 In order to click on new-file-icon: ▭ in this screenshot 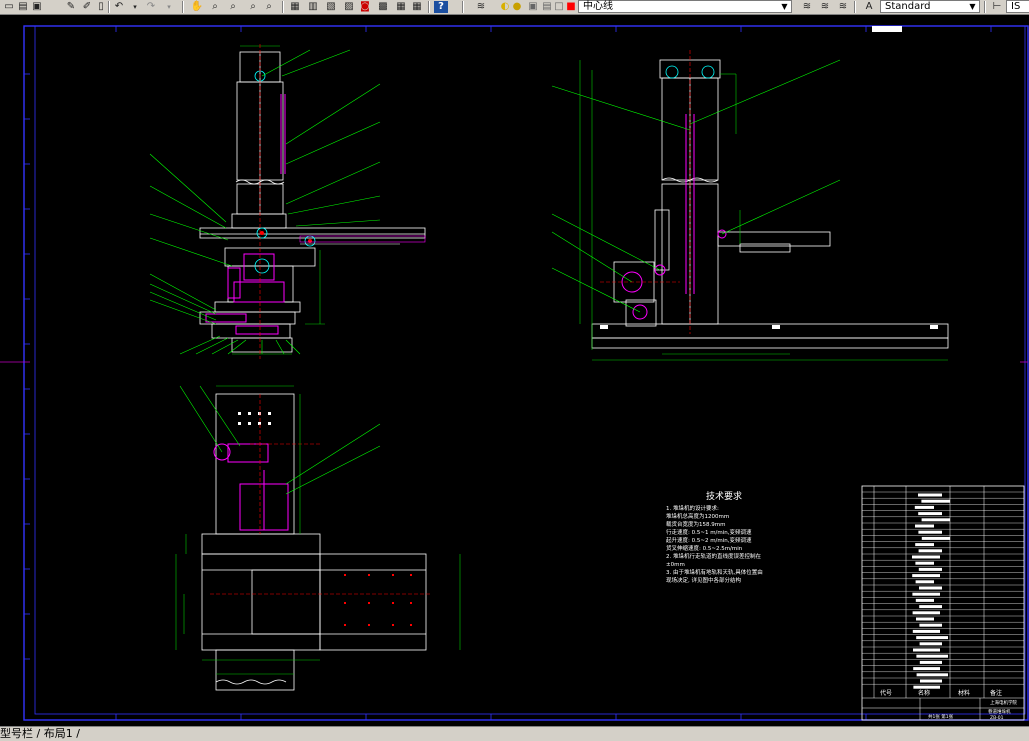, I will do `click(9, 7)`.